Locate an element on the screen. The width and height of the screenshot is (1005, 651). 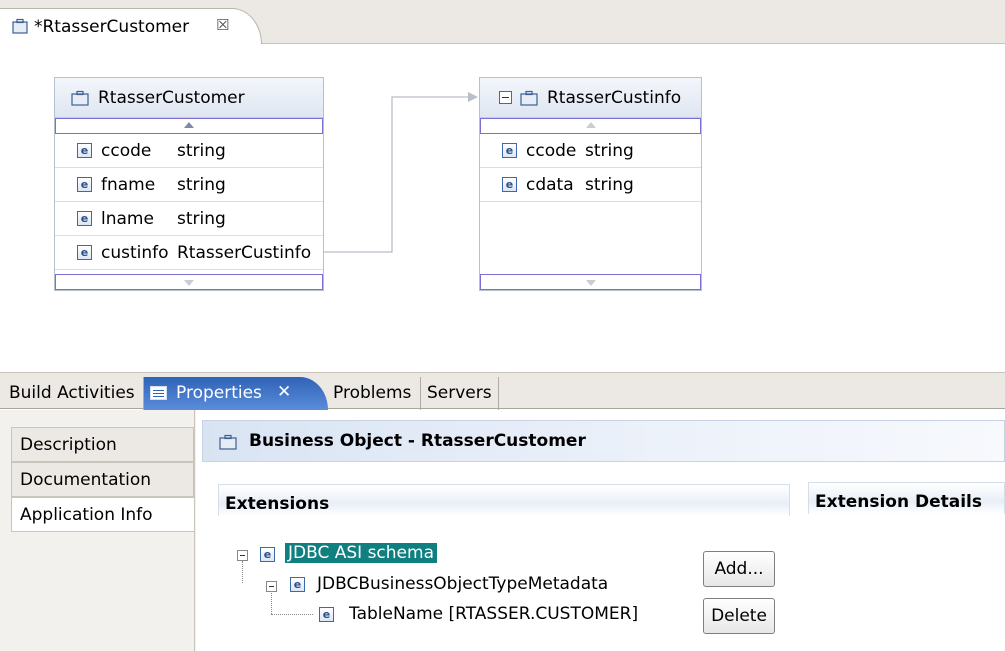
tab-properties: Properties ✕ is located at coordinates (236, 393).